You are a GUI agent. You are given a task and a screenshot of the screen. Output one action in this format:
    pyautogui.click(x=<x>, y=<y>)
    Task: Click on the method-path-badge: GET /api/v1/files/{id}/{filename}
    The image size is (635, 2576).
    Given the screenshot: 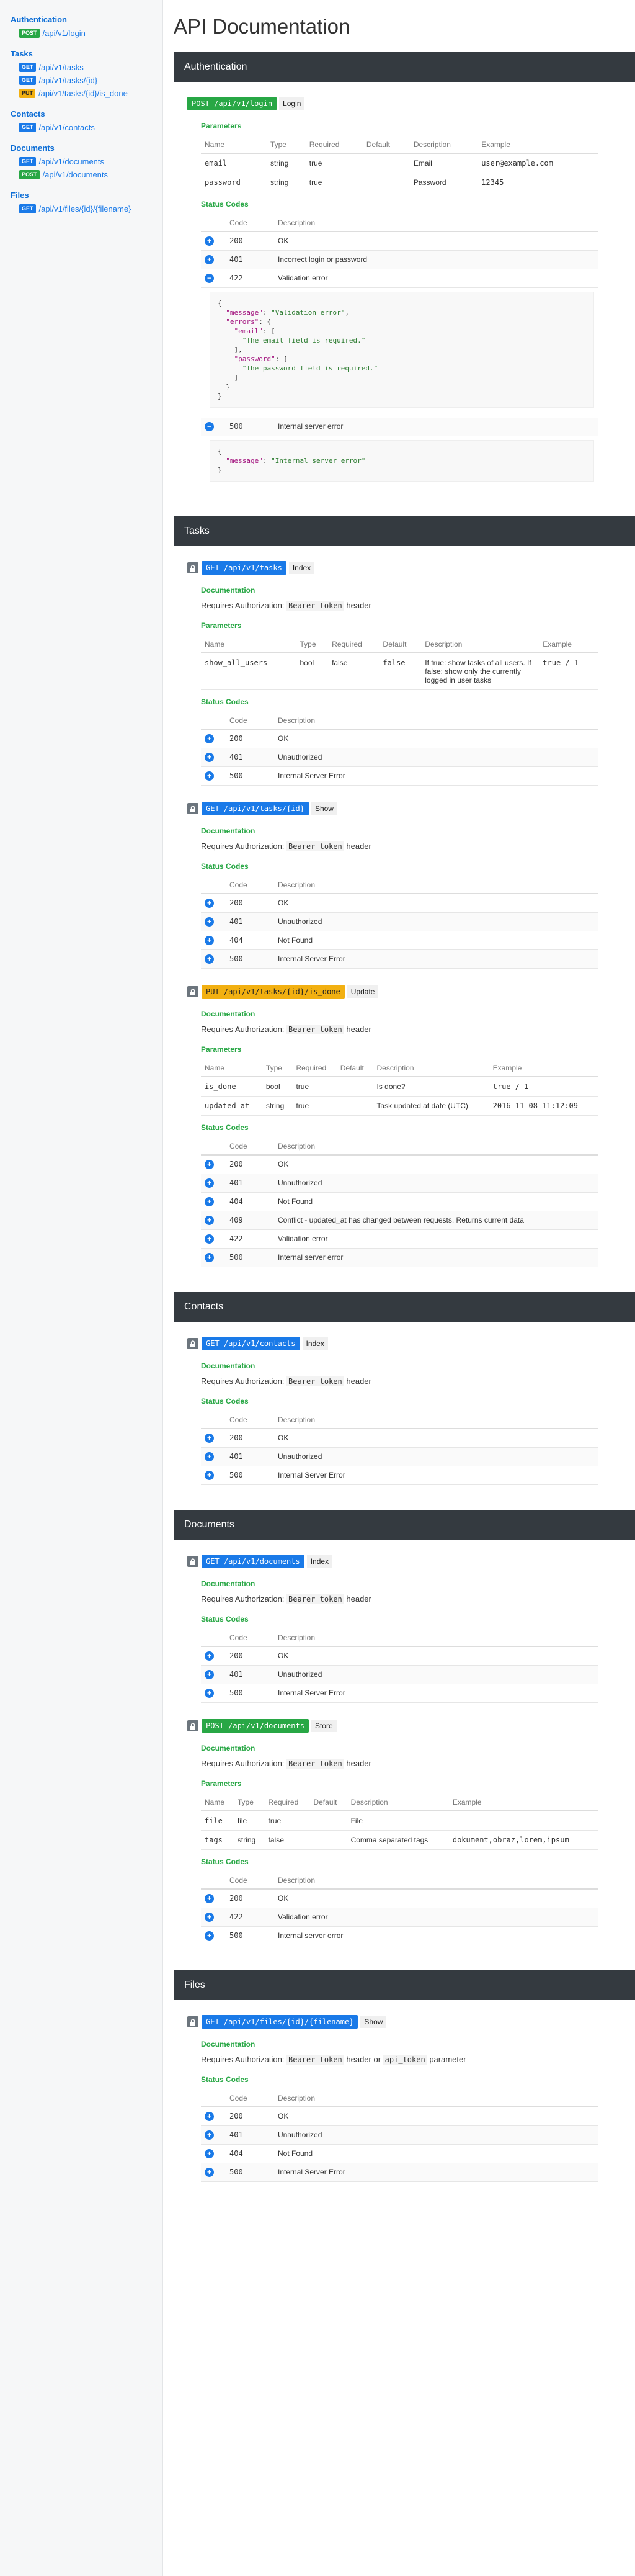 What is the action you would take?
    pyautogui.click(x=280, y=2022)
    